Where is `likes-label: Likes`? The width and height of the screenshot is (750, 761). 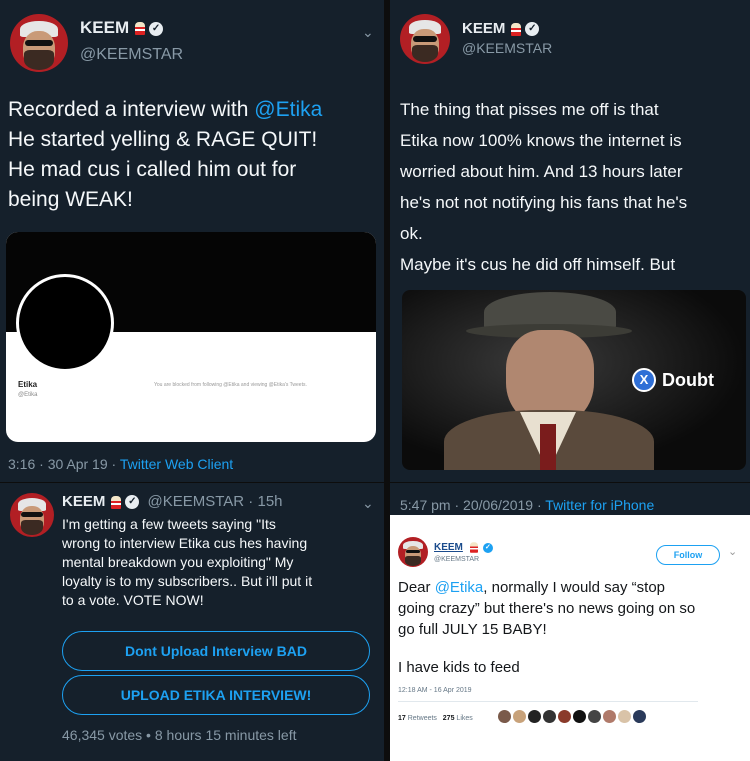
likes-label: Likes is located at coordinates (464, 718).